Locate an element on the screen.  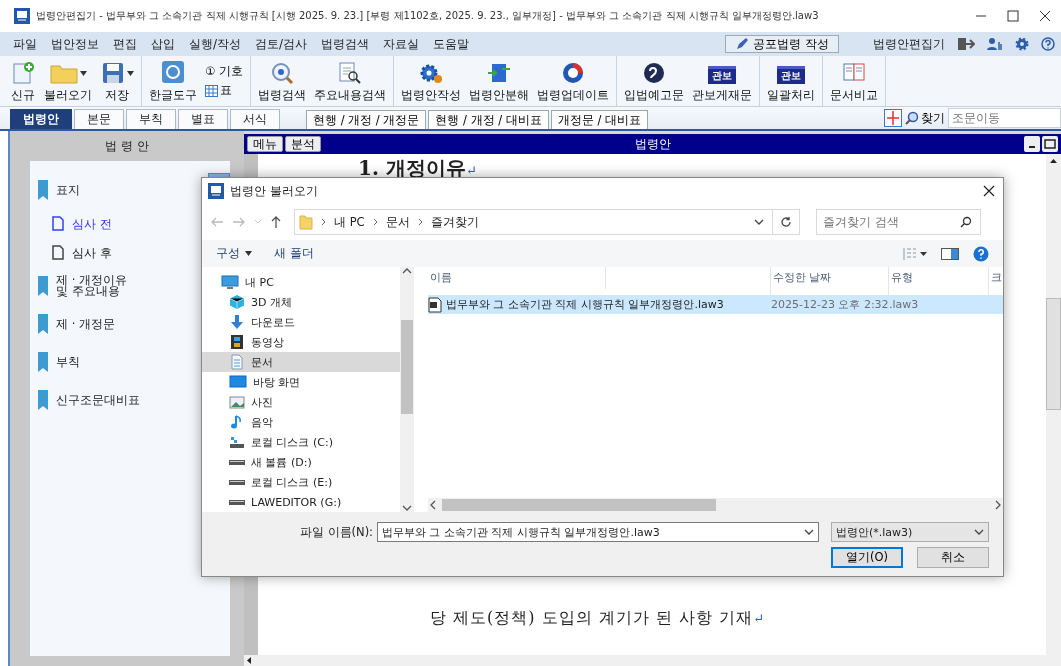
menu-item: 파일 is located at coordinates (25, 44).